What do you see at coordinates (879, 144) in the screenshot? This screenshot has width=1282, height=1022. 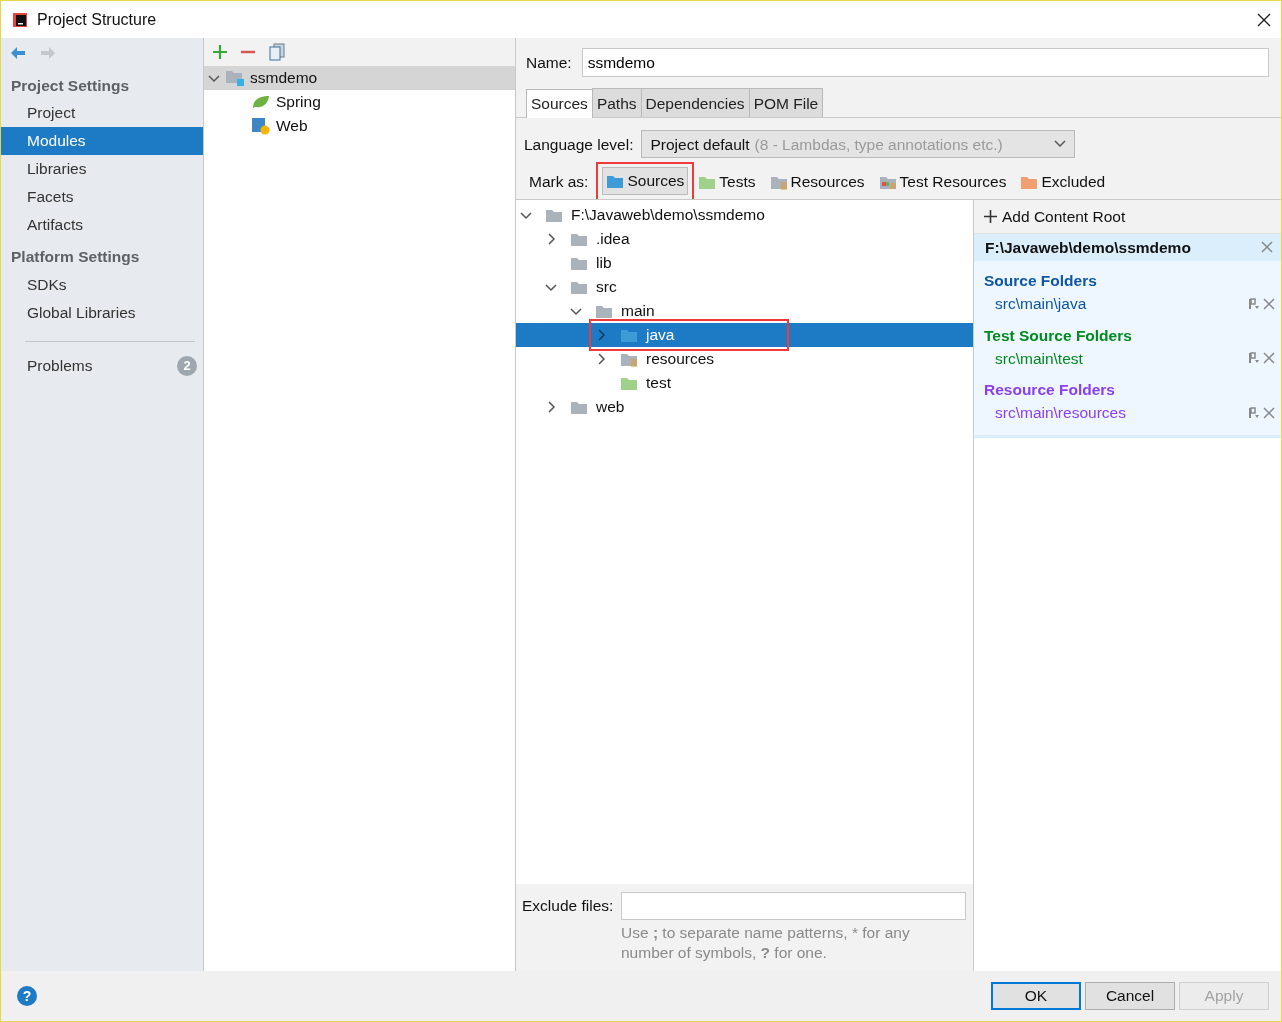 I see `language-level-detail: (8 - Lambdas, type annotations etc.)` at bounding box center [879, 144].